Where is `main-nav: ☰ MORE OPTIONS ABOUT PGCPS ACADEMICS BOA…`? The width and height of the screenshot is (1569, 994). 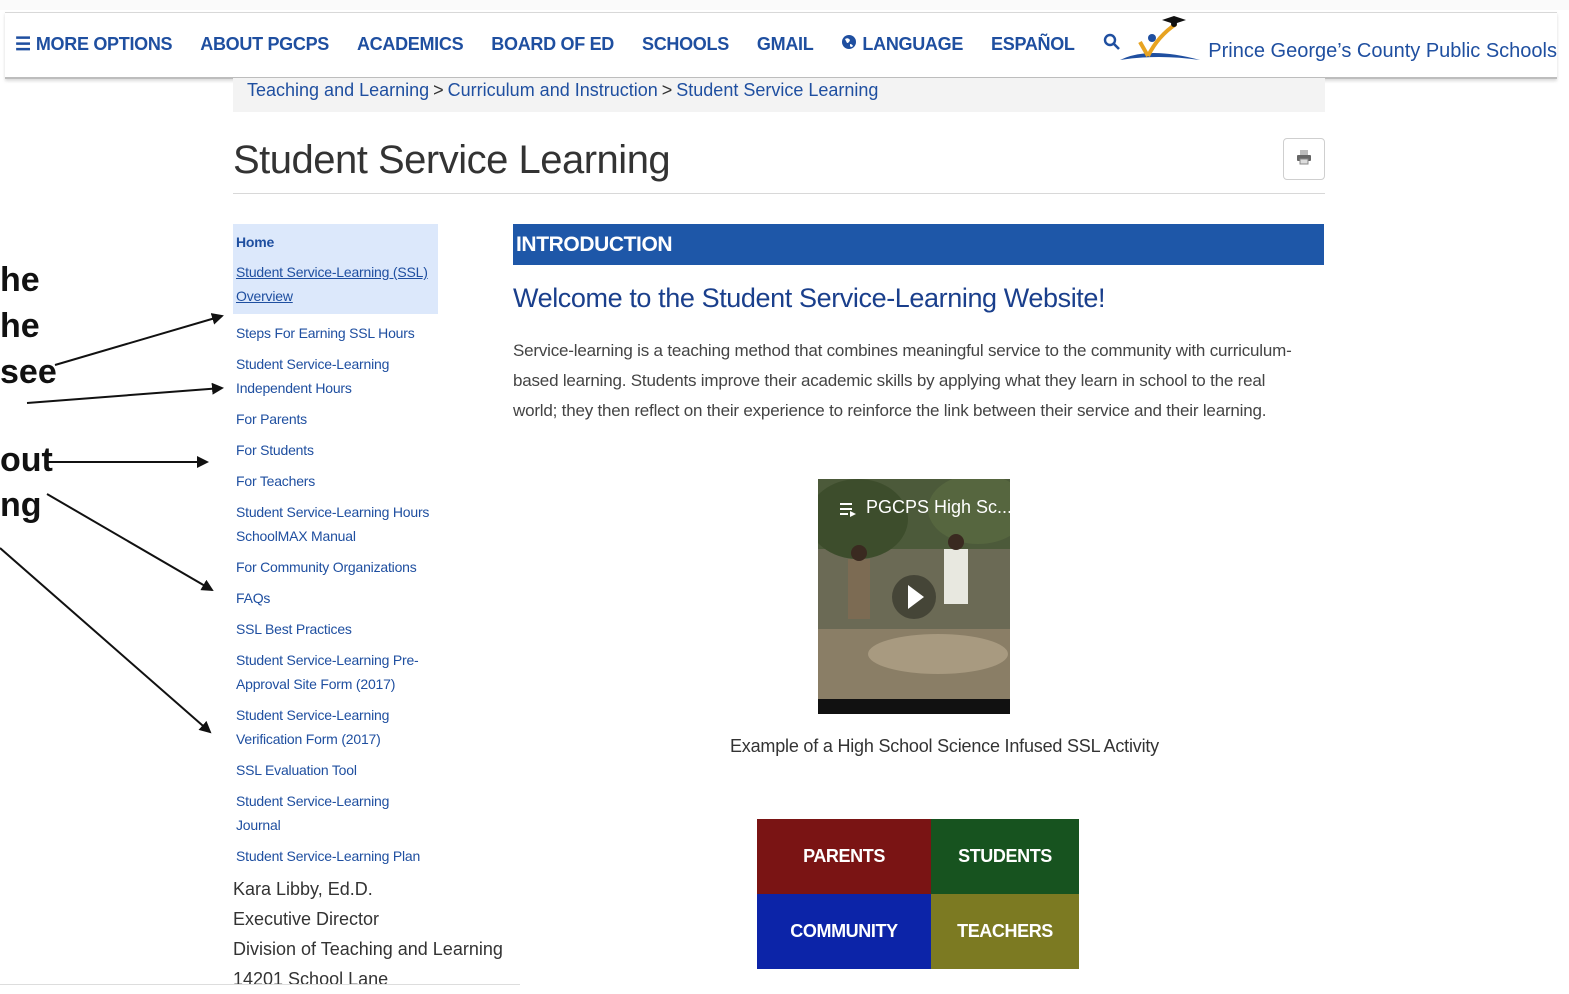
main-nav: ☰ MORE OPTIONS ABOUT PGCPS ACADEMICS BOA… is located at coordinates (582, 44).